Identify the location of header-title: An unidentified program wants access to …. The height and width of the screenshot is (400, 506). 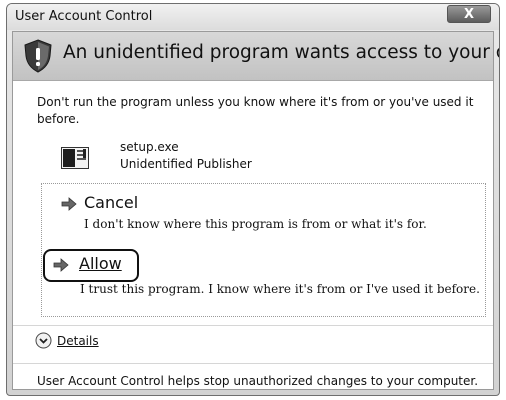
(281, 52).